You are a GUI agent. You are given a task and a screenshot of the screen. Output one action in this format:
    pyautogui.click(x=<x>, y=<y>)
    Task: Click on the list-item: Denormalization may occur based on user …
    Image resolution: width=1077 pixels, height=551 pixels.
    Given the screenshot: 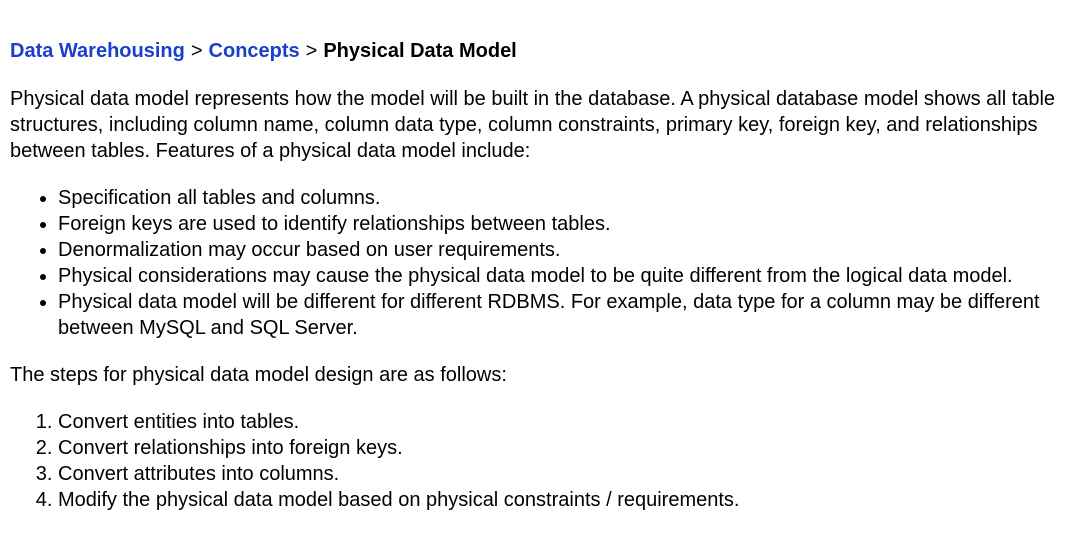 What is the action you would take?
    pyautogui.click(x=562, y=250)
    